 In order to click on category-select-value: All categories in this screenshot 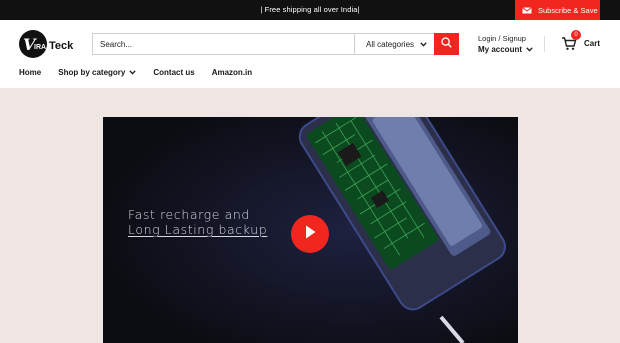, I will do `click(390, 44)`.